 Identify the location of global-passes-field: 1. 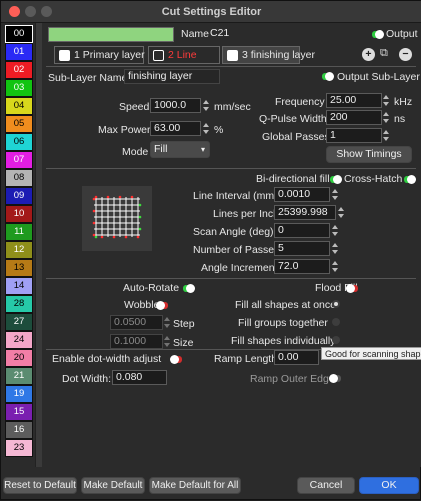
(354, 135).